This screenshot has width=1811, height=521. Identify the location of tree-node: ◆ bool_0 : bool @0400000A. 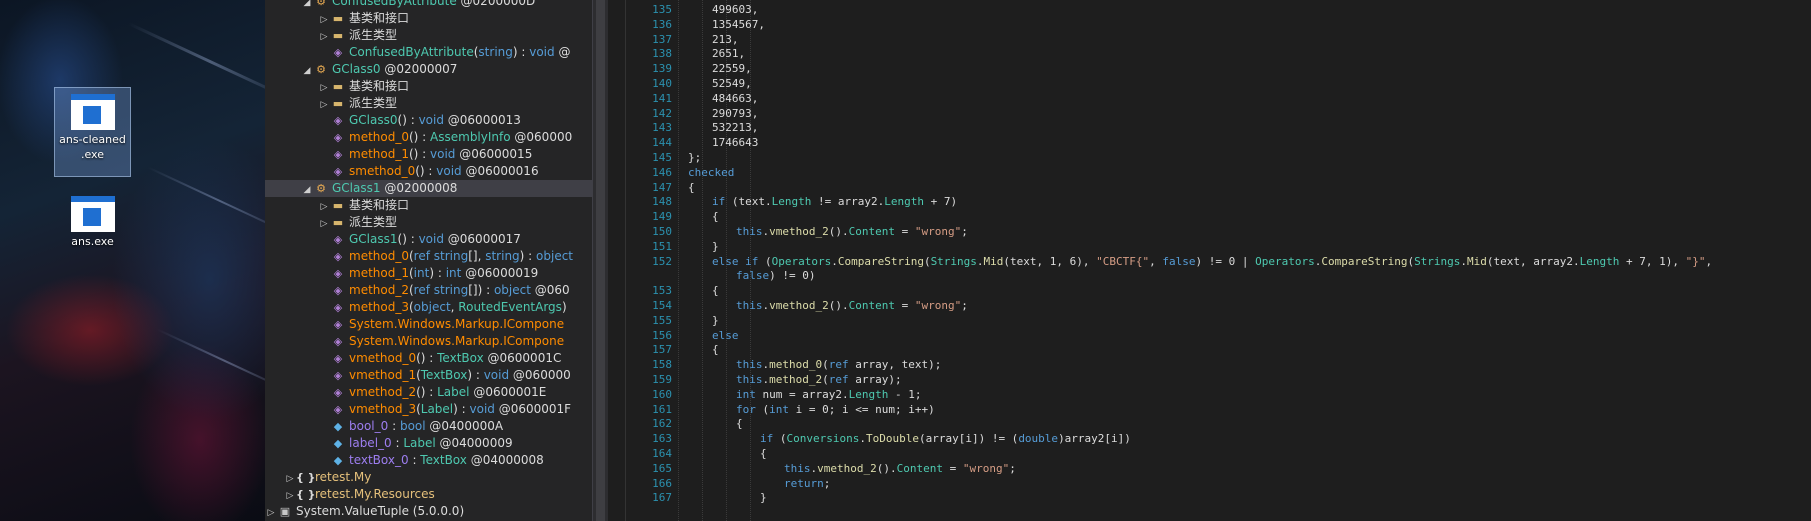
(428, 426).